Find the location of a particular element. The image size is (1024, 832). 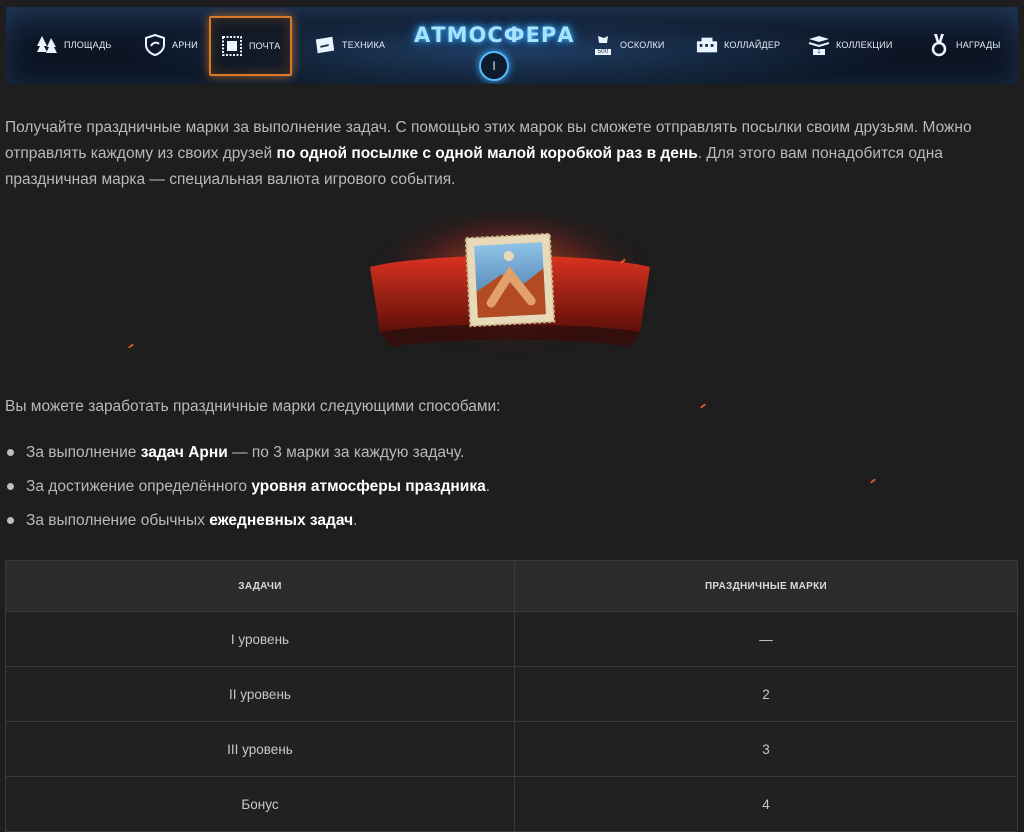

nav-item-collections: 1 Коллекции is located at coordinates (850, 45).